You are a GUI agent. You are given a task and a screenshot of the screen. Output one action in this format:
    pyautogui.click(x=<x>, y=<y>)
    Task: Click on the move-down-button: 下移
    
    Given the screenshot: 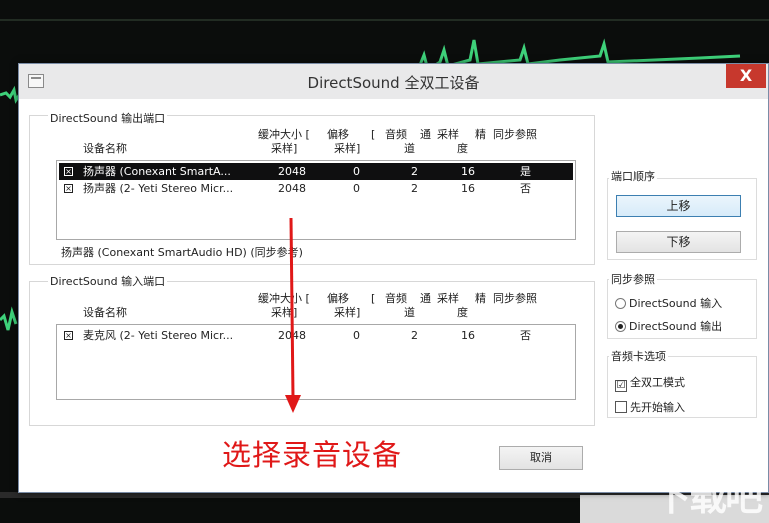 What is the action you would take?
    pyautogui.click(x=678, y=242)
    